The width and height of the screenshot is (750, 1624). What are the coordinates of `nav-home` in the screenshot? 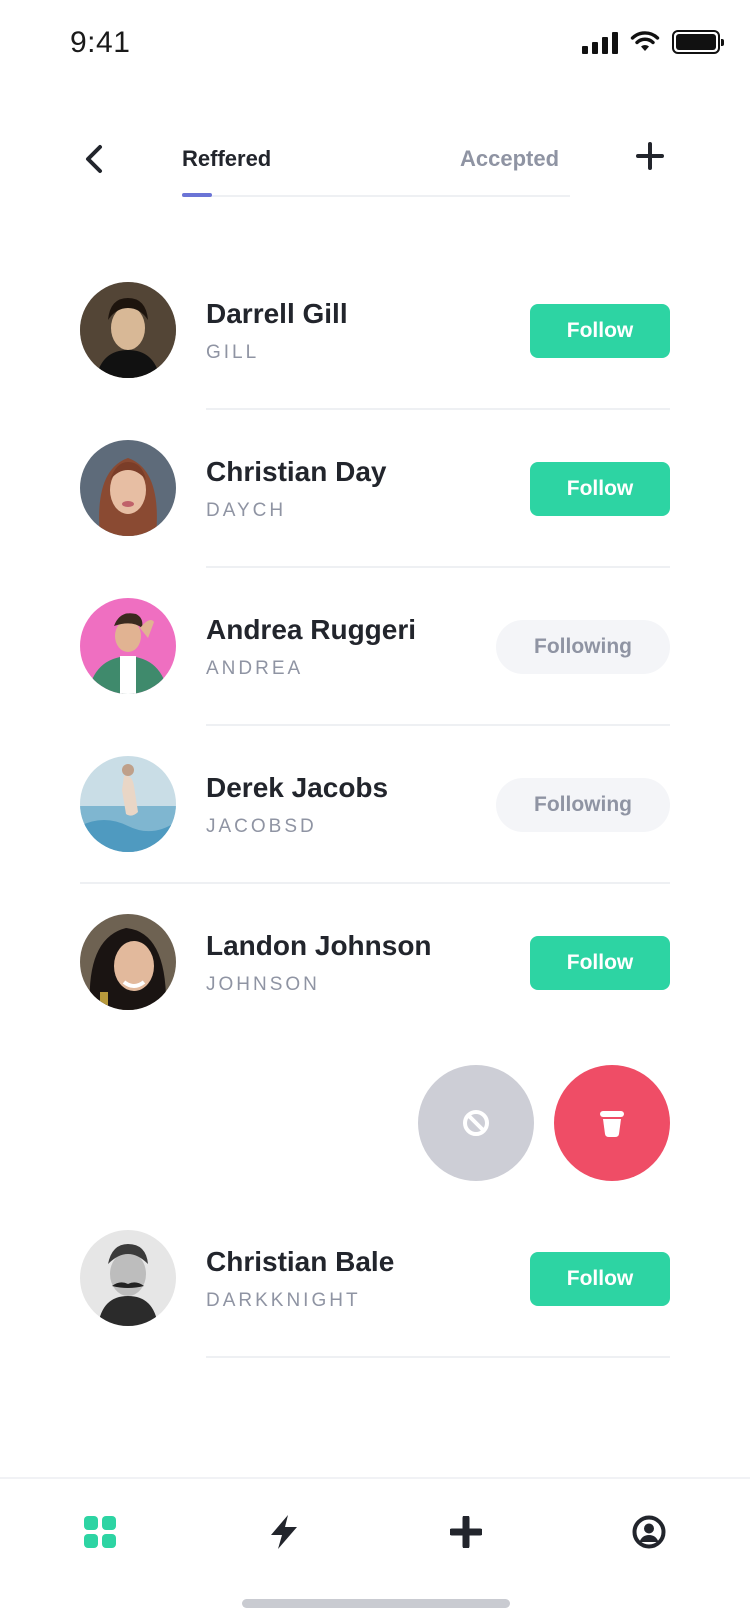 It's located at (100, 1532).